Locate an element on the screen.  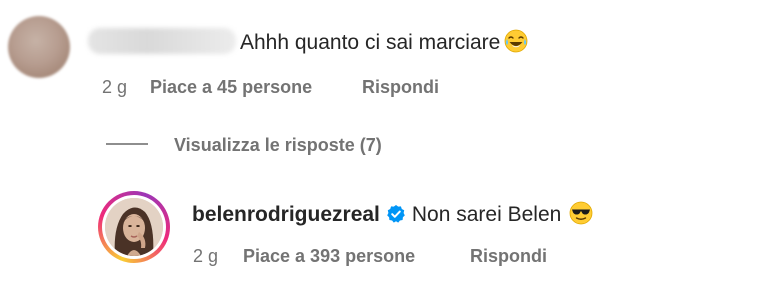
commenter-avatar is located at coordinates (39, 47).